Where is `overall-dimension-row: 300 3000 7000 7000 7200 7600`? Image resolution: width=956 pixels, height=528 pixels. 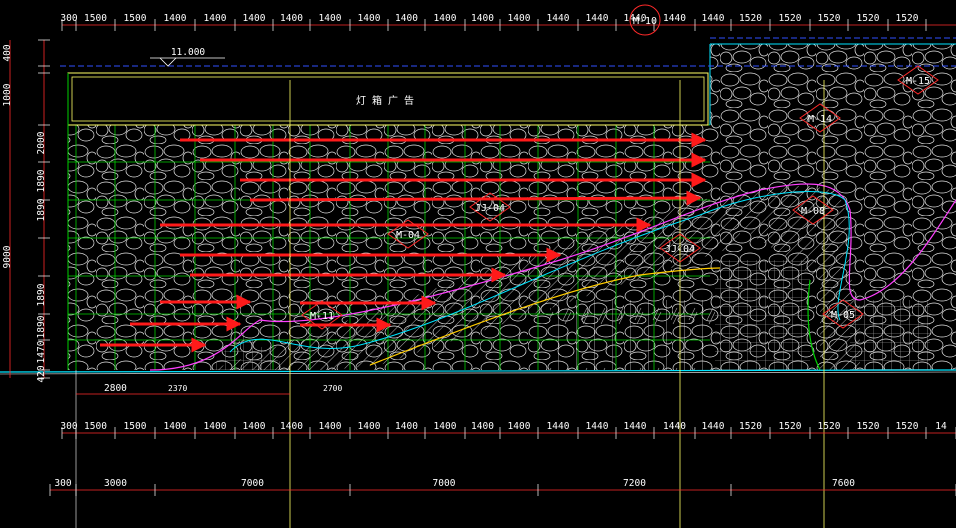 overall-dimension-row: 300 3000 7000 7000 7200 7600 is located at coordinates (502, 487).